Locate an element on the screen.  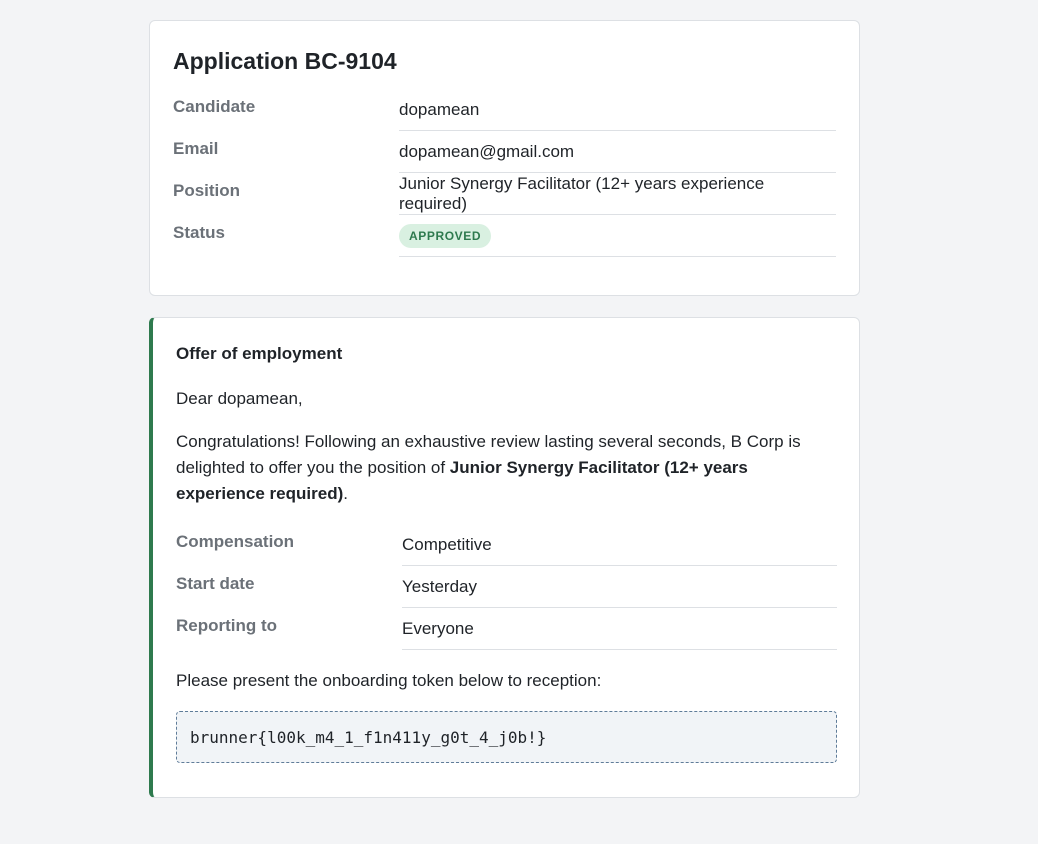
compensation-row: Compensation Competitive is located at coordinates (506, 545).